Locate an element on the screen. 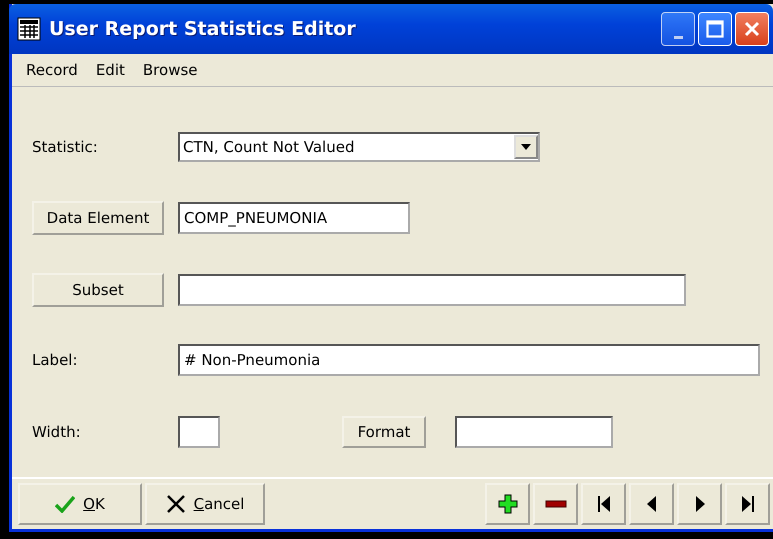 Image resolution: width=773 pixels, height=539 pixels. add-button is located at coordinates (507, 504).